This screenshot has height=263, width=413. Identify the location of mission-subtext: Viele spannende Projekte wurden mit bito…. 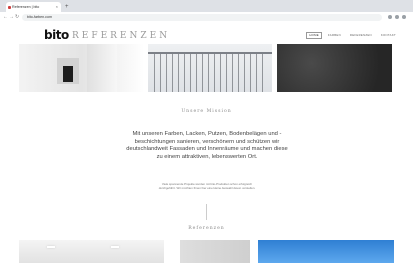
(207, 186).